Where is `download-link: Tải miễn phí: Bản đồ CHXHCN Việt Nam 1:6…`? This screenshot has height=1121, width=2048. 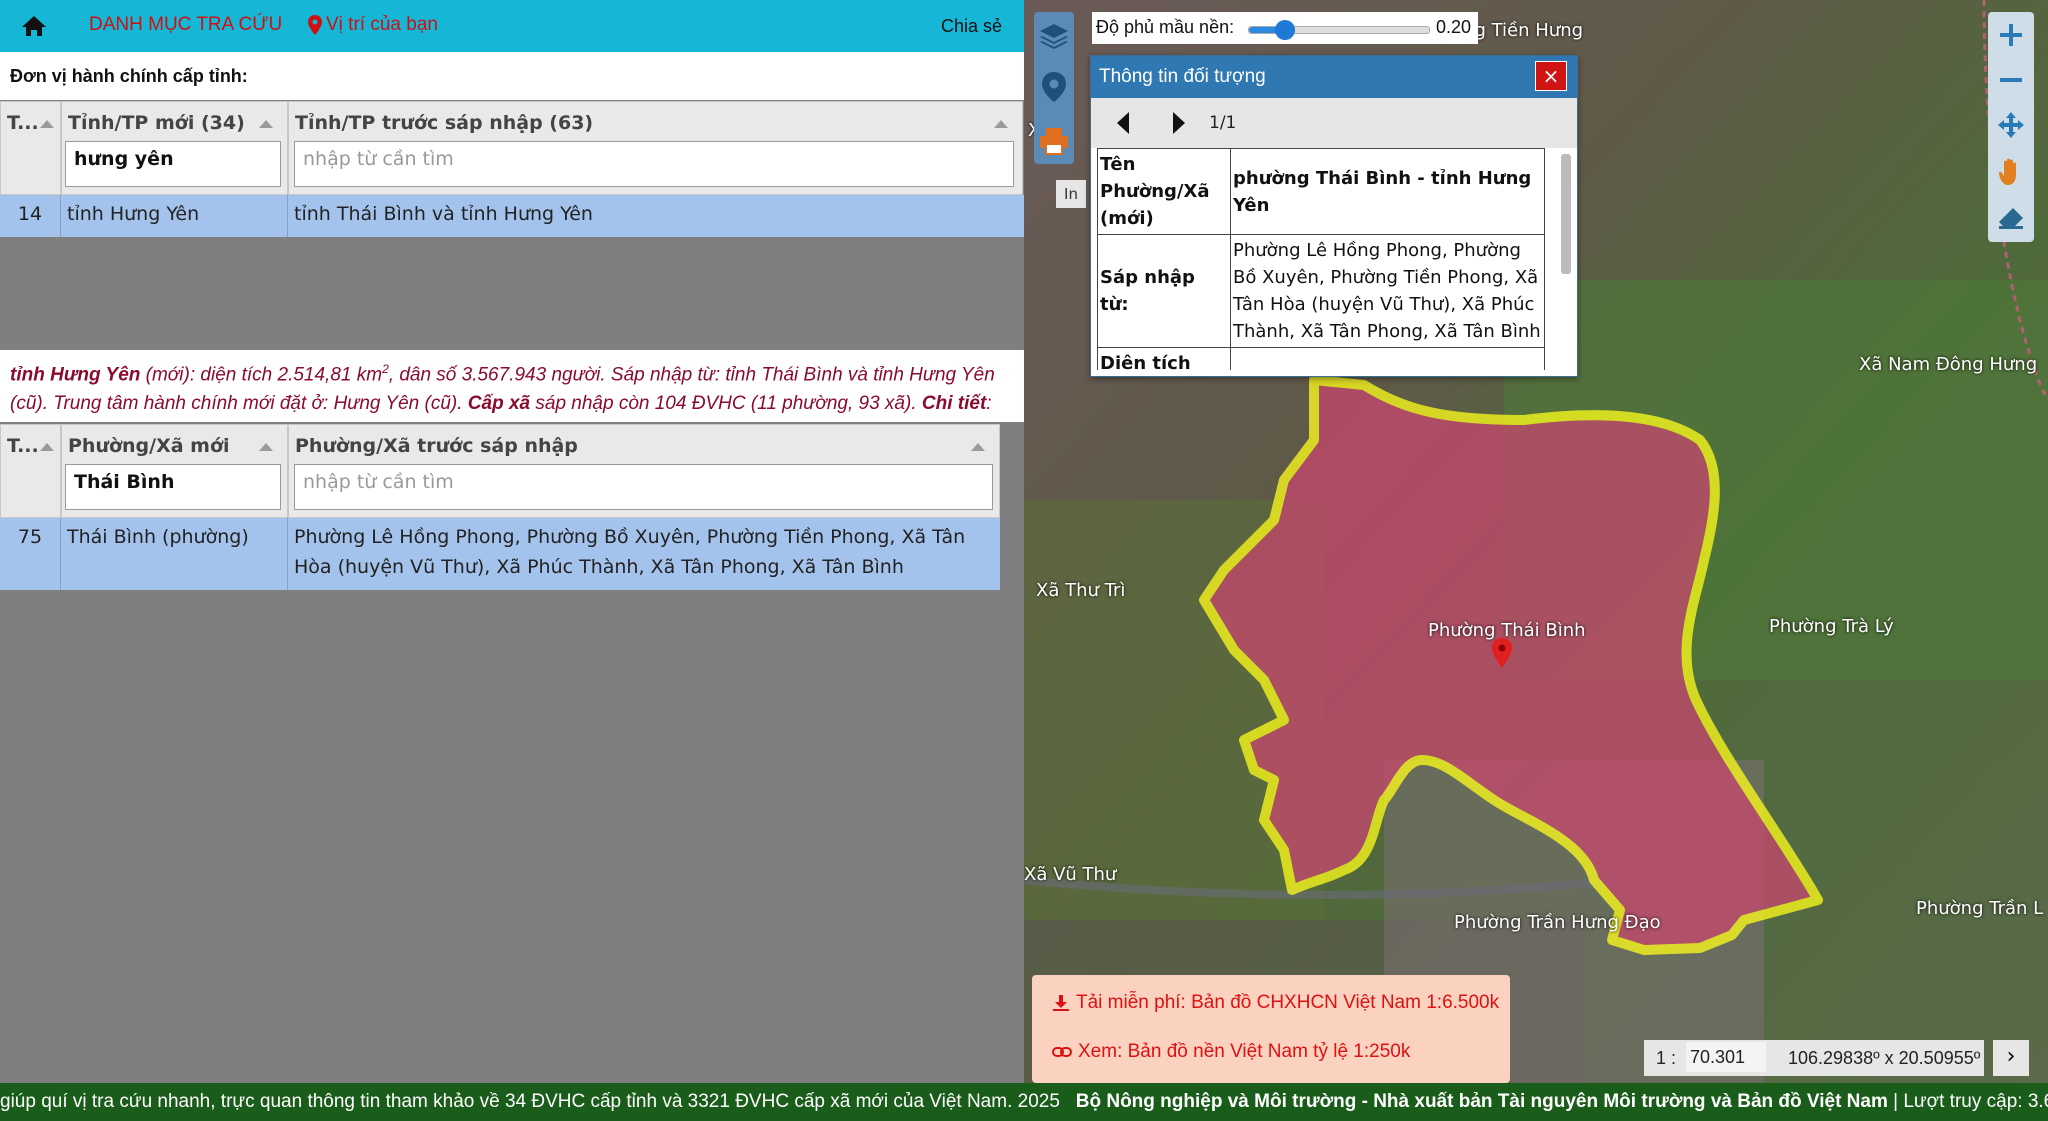 download-link: Tải miễn phí: Bản đồ CHXHCN Việt Nam 1:6… is located at coordinates (1275, 1003).